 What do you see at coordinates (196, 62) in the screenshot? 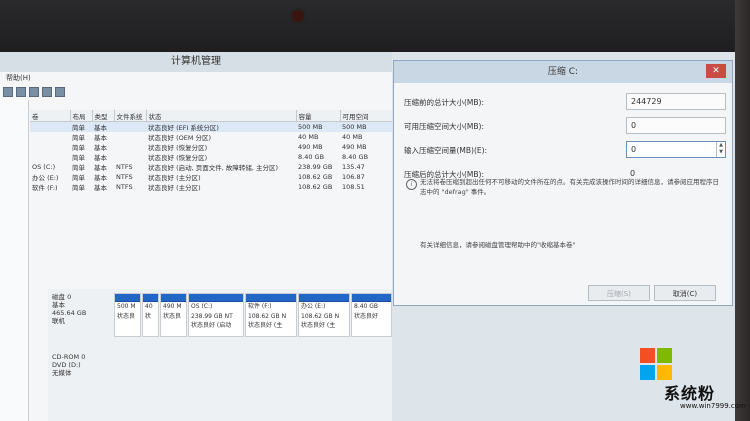
I see `window-title: 计算机管理` at bounding box center [196, 62].